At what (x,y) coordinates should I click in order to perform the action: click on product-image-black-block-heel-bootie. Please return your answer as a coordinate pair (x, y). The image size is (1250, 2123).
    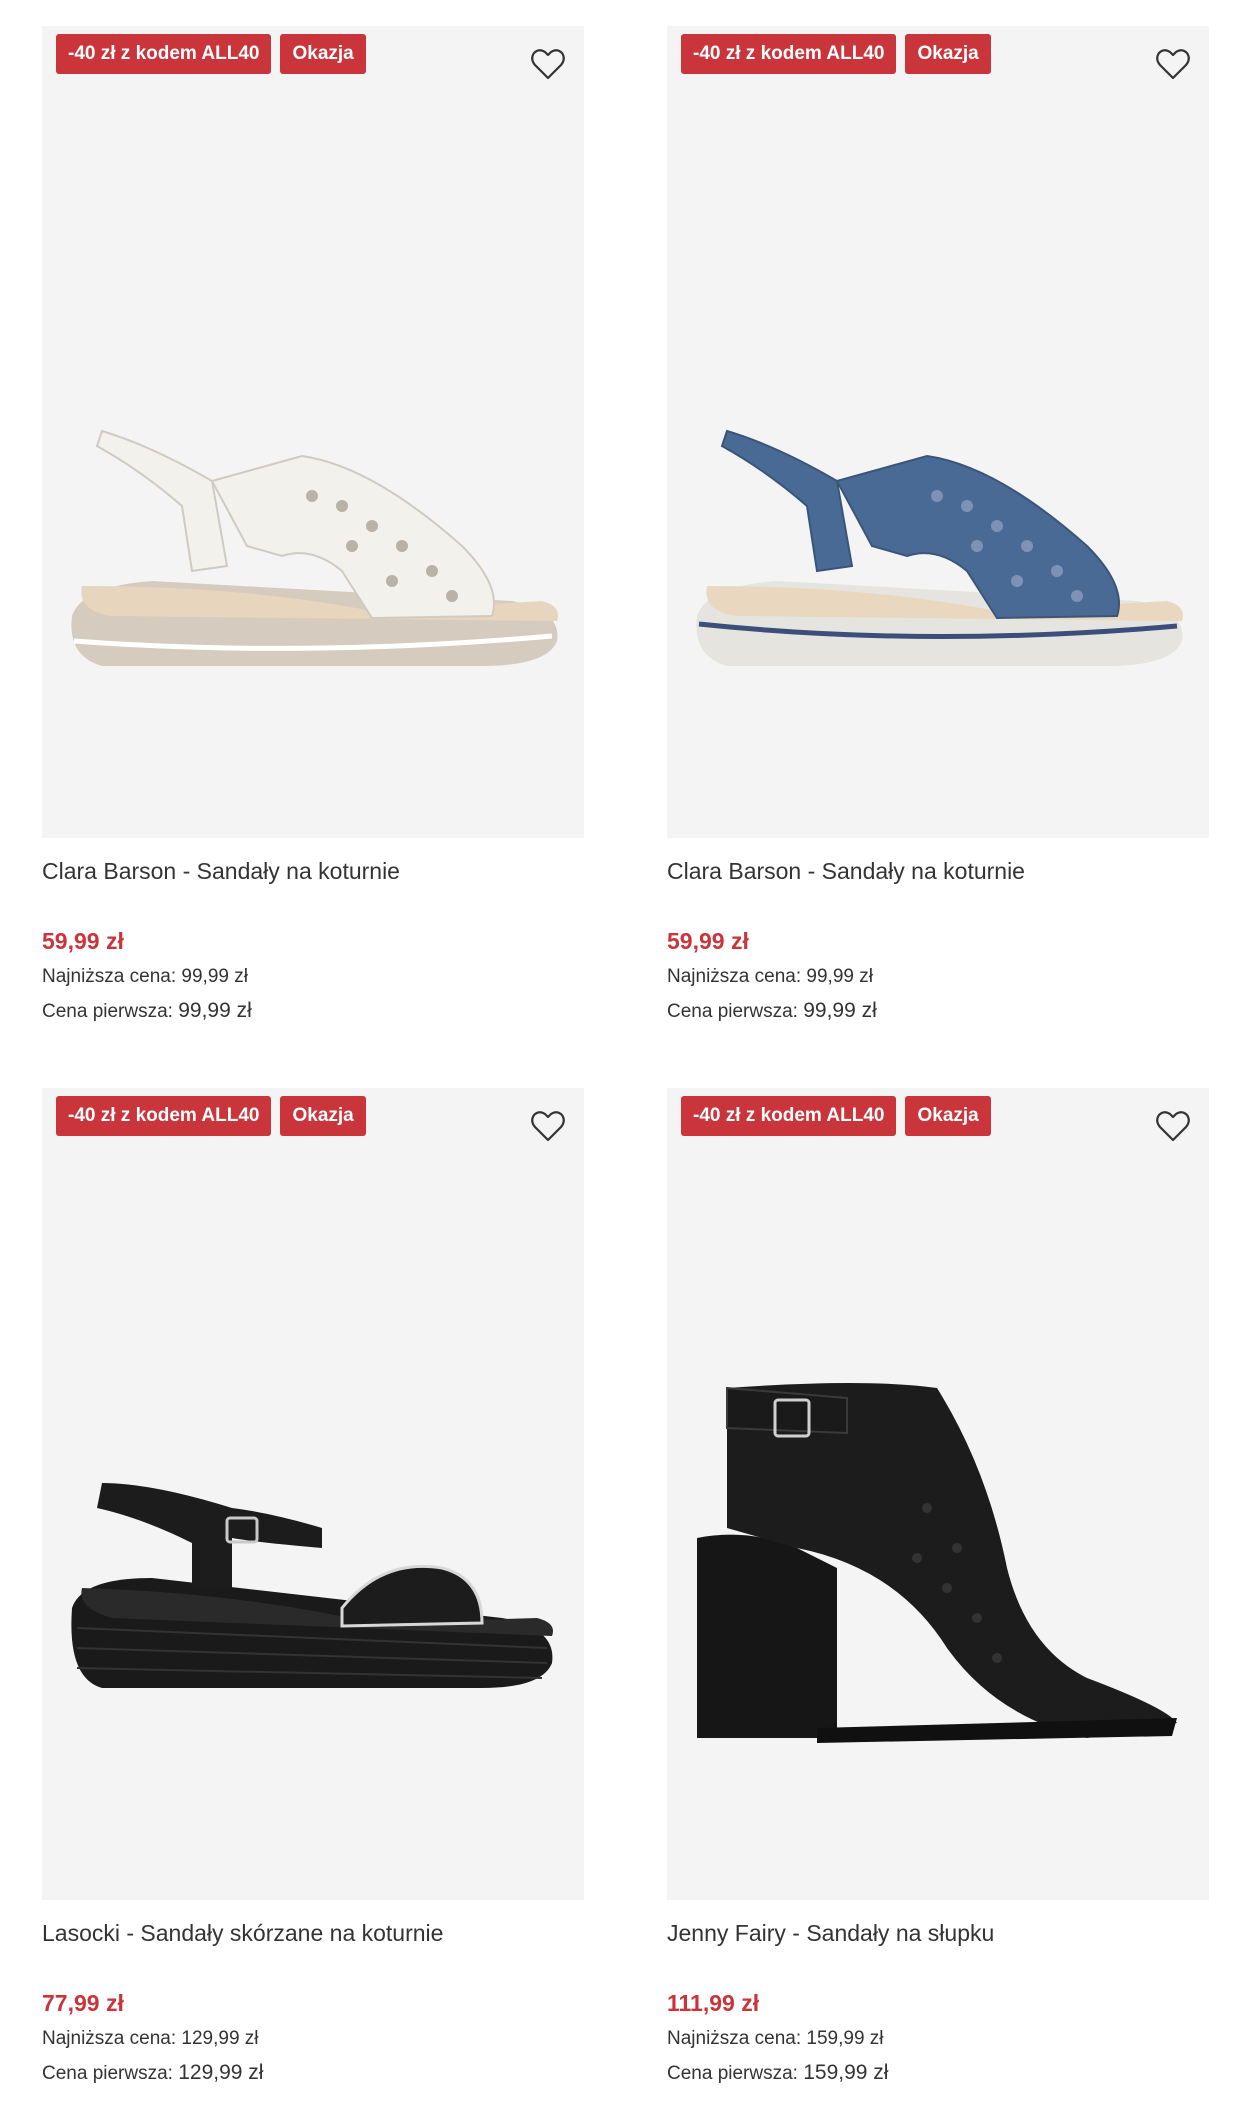
    Looking at the image, I should click on (937, 1563).